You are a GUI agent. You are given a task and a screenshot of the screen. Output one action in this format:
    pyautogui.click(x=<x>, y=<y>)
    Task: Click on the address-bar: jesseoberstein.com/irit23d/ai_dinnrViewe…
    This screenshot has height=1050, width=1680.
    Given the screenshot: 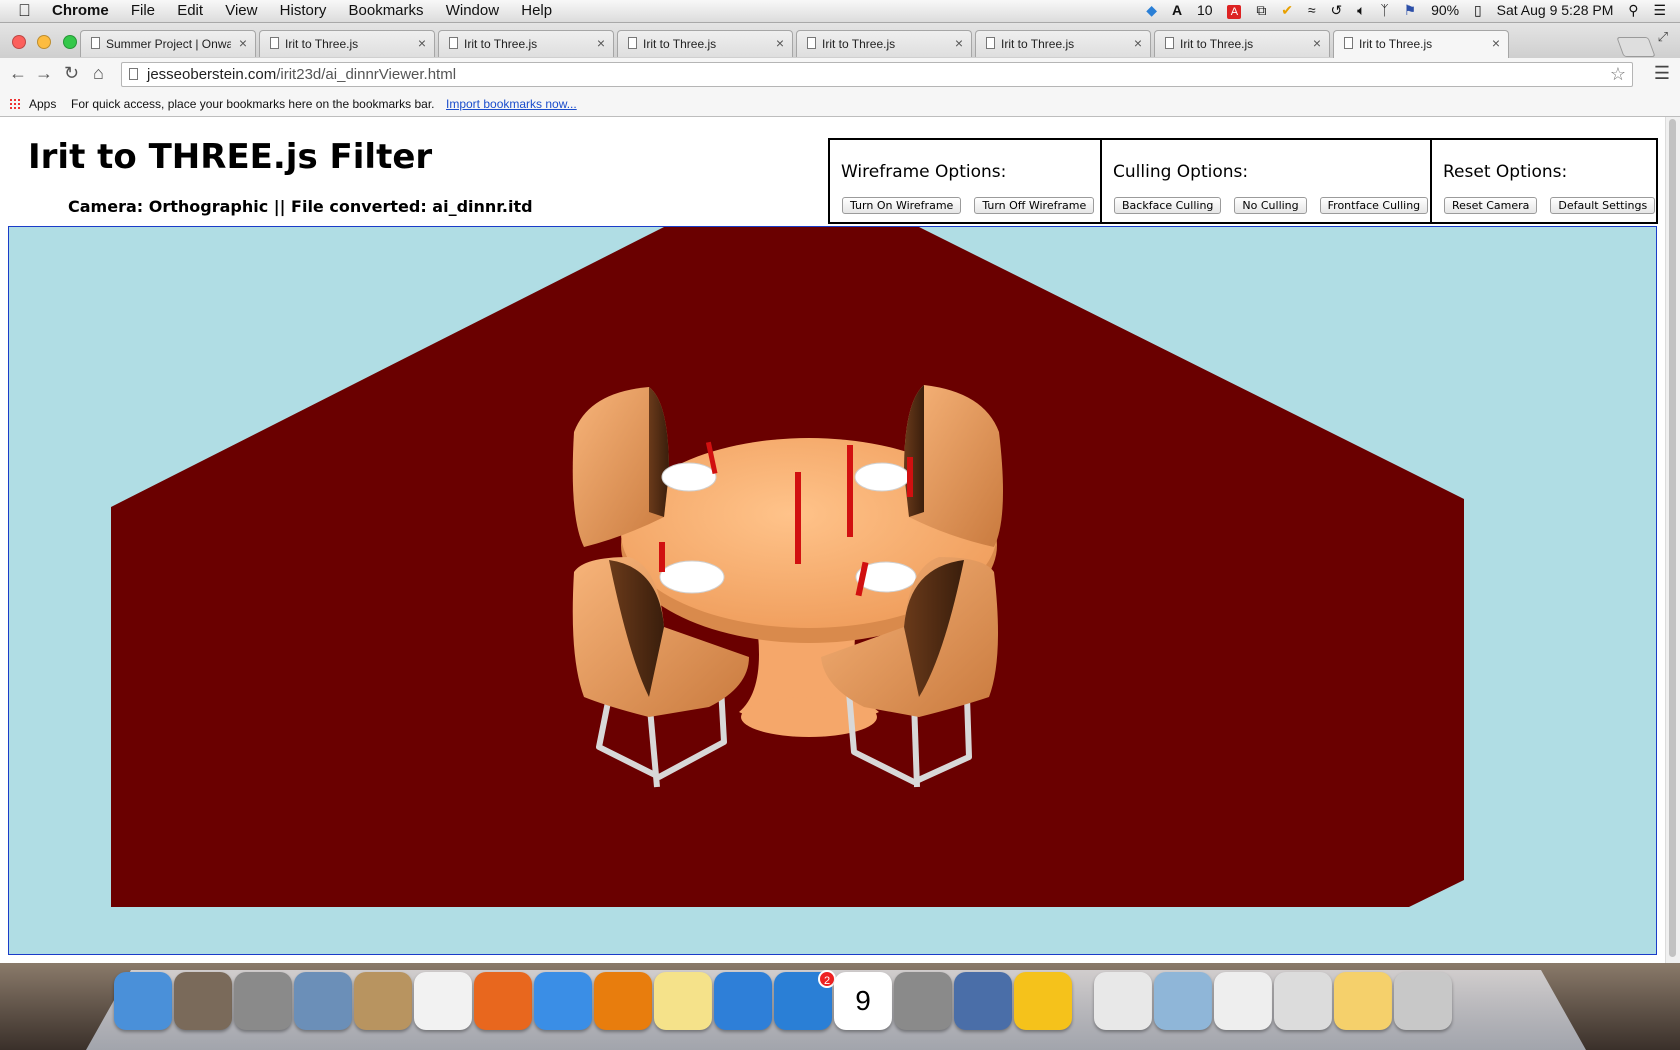 What is the action you would take?
    pyautogui.click(x=877, y=74)
    